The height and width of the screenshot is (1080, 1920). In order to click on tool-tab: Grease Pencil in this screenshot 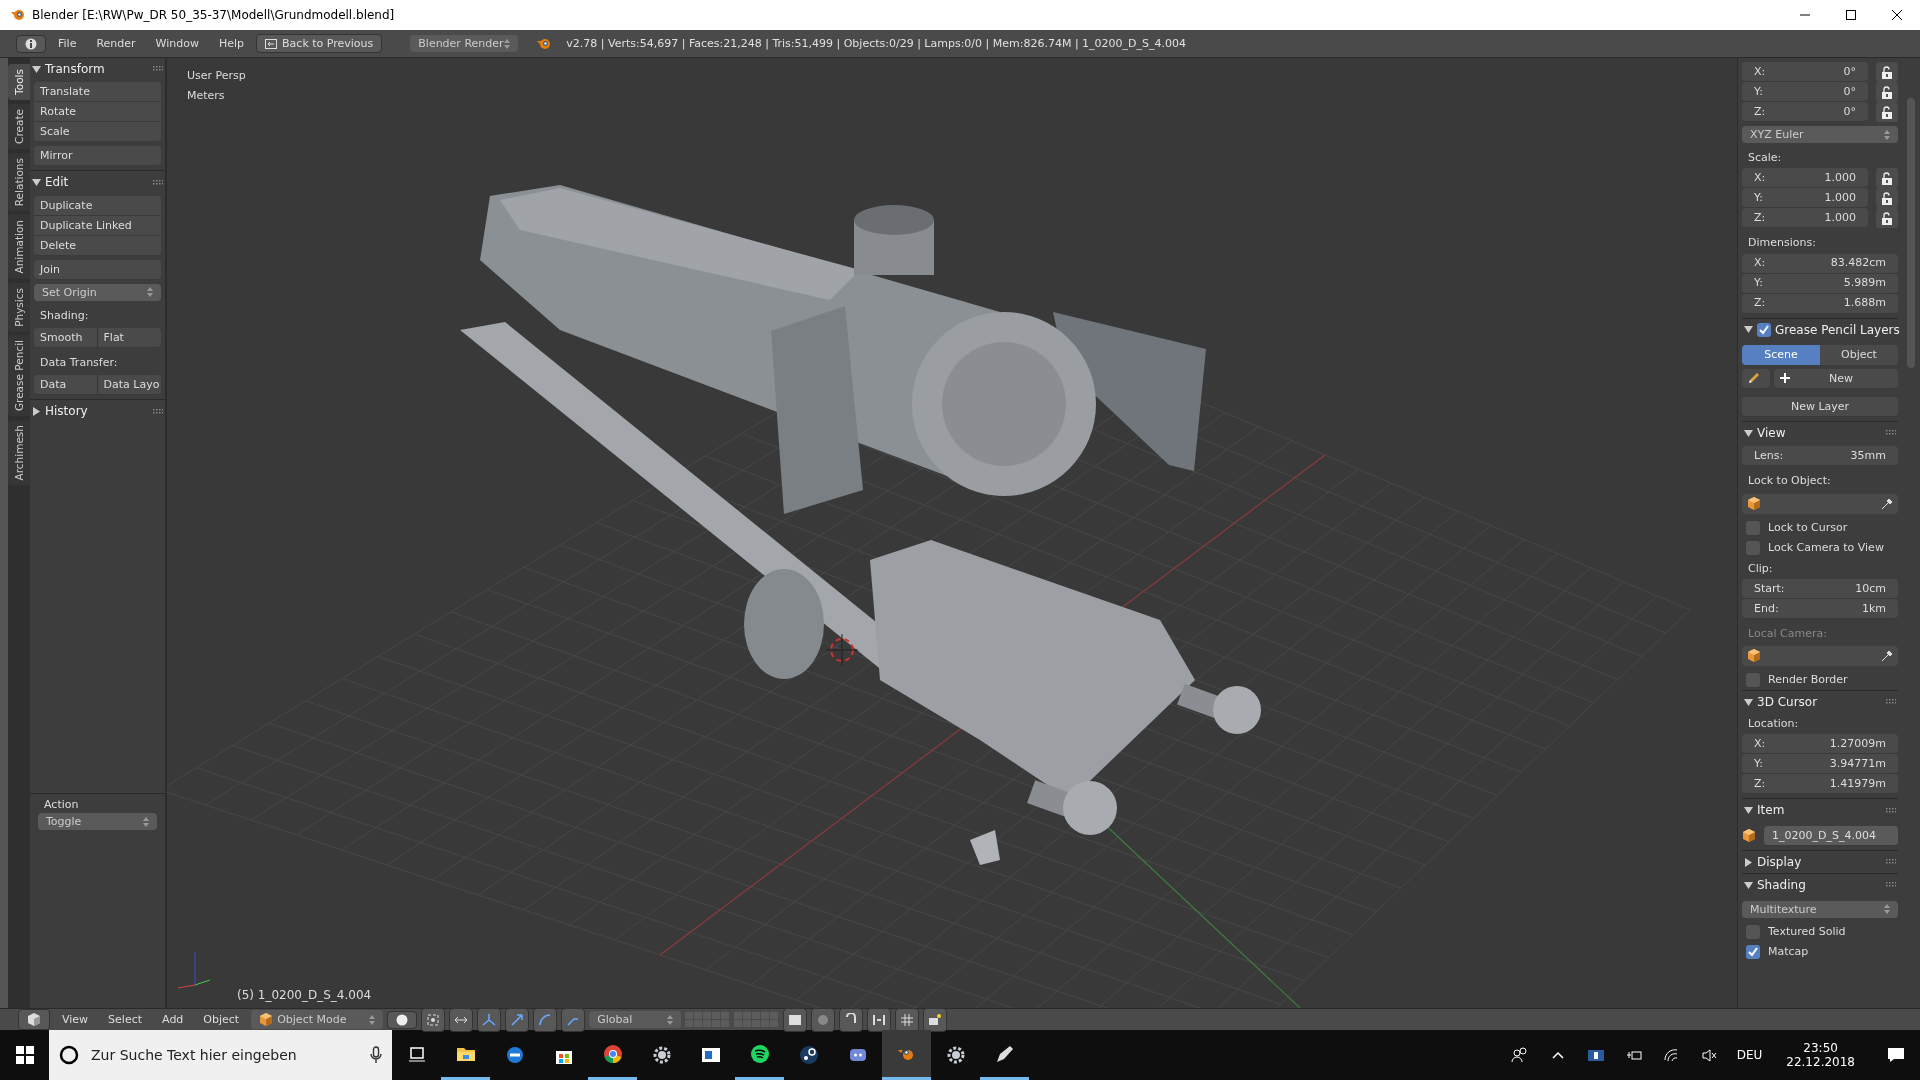, I will do `click(19, 376)`.